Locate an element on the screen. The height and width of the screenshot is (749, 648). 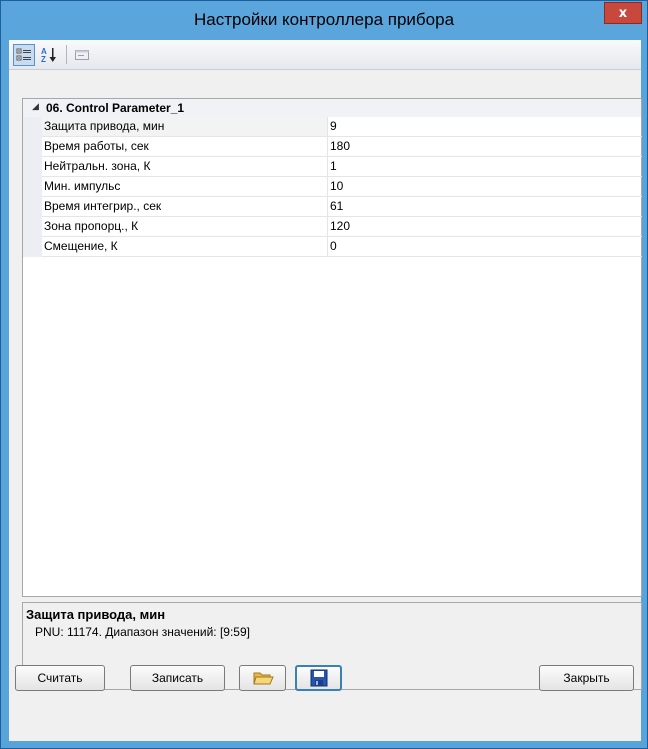
categorized-view-icon is located at coordinates (23, 54).